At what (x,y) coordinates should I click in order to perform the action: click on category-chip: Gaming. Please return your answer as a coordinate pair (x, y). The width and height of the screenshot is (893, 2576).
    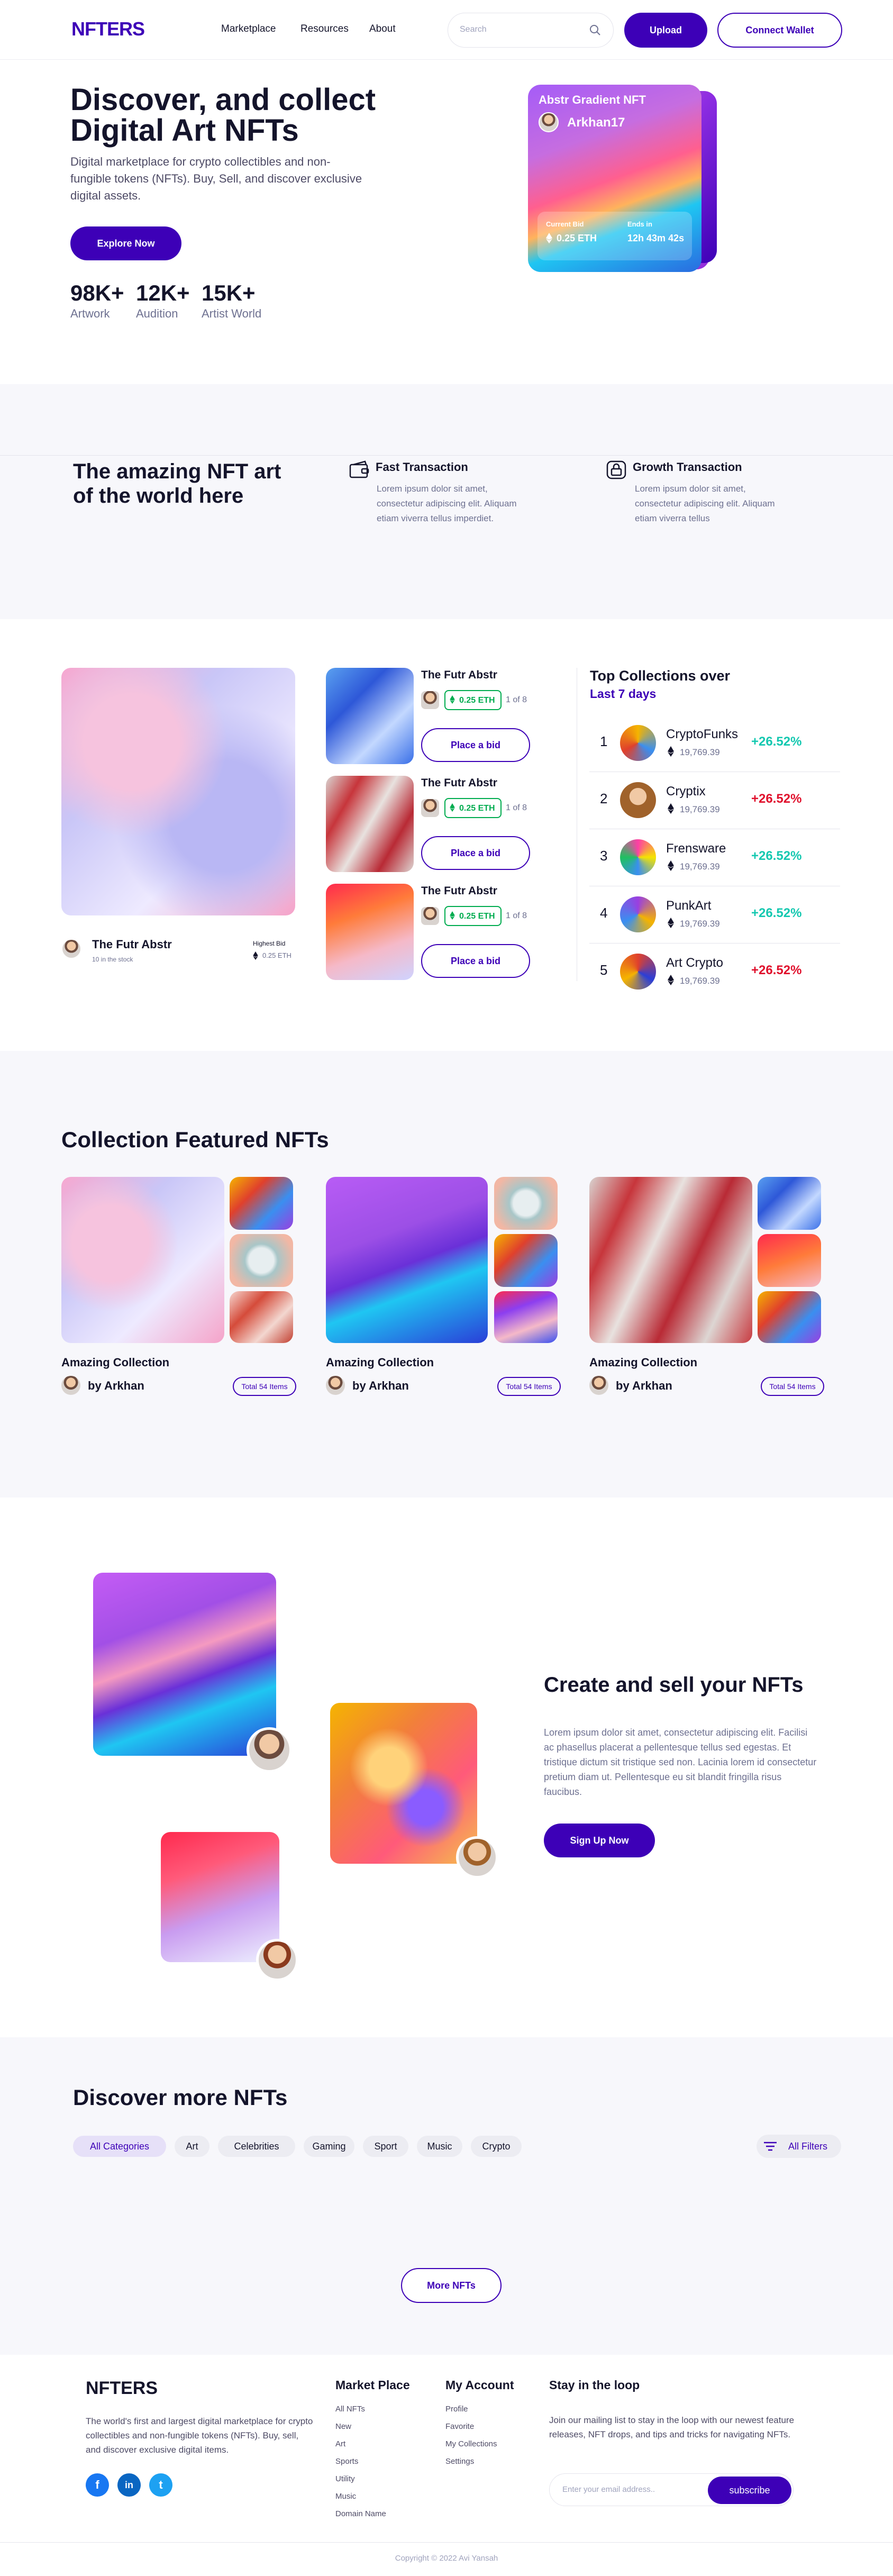
    Looking at the image, I should click on (329, 2146).